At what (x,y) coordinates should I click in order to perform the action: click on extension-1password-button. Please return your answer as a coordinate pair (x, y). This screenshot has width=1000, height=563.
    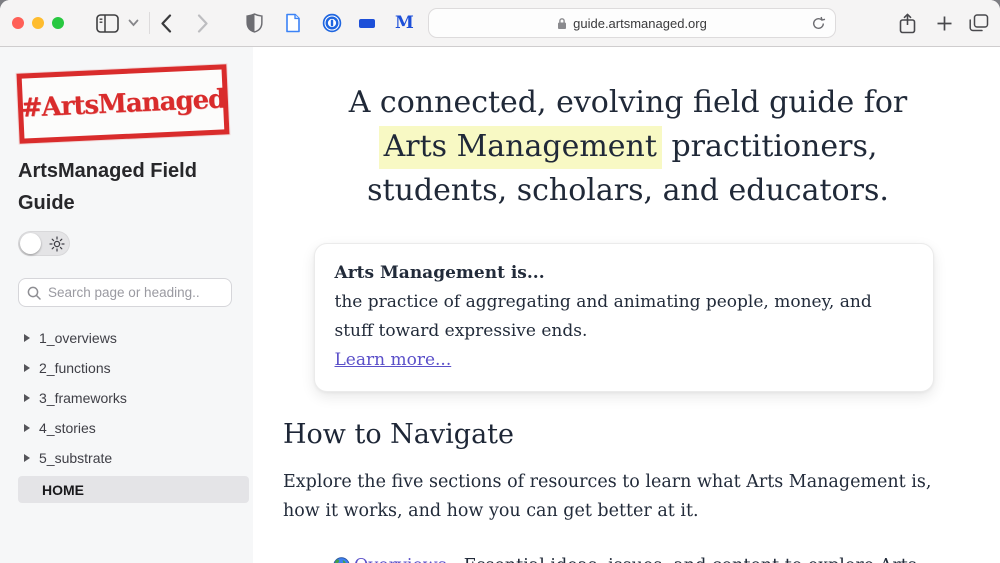
    Looking at the image, I should click on (332, 23).